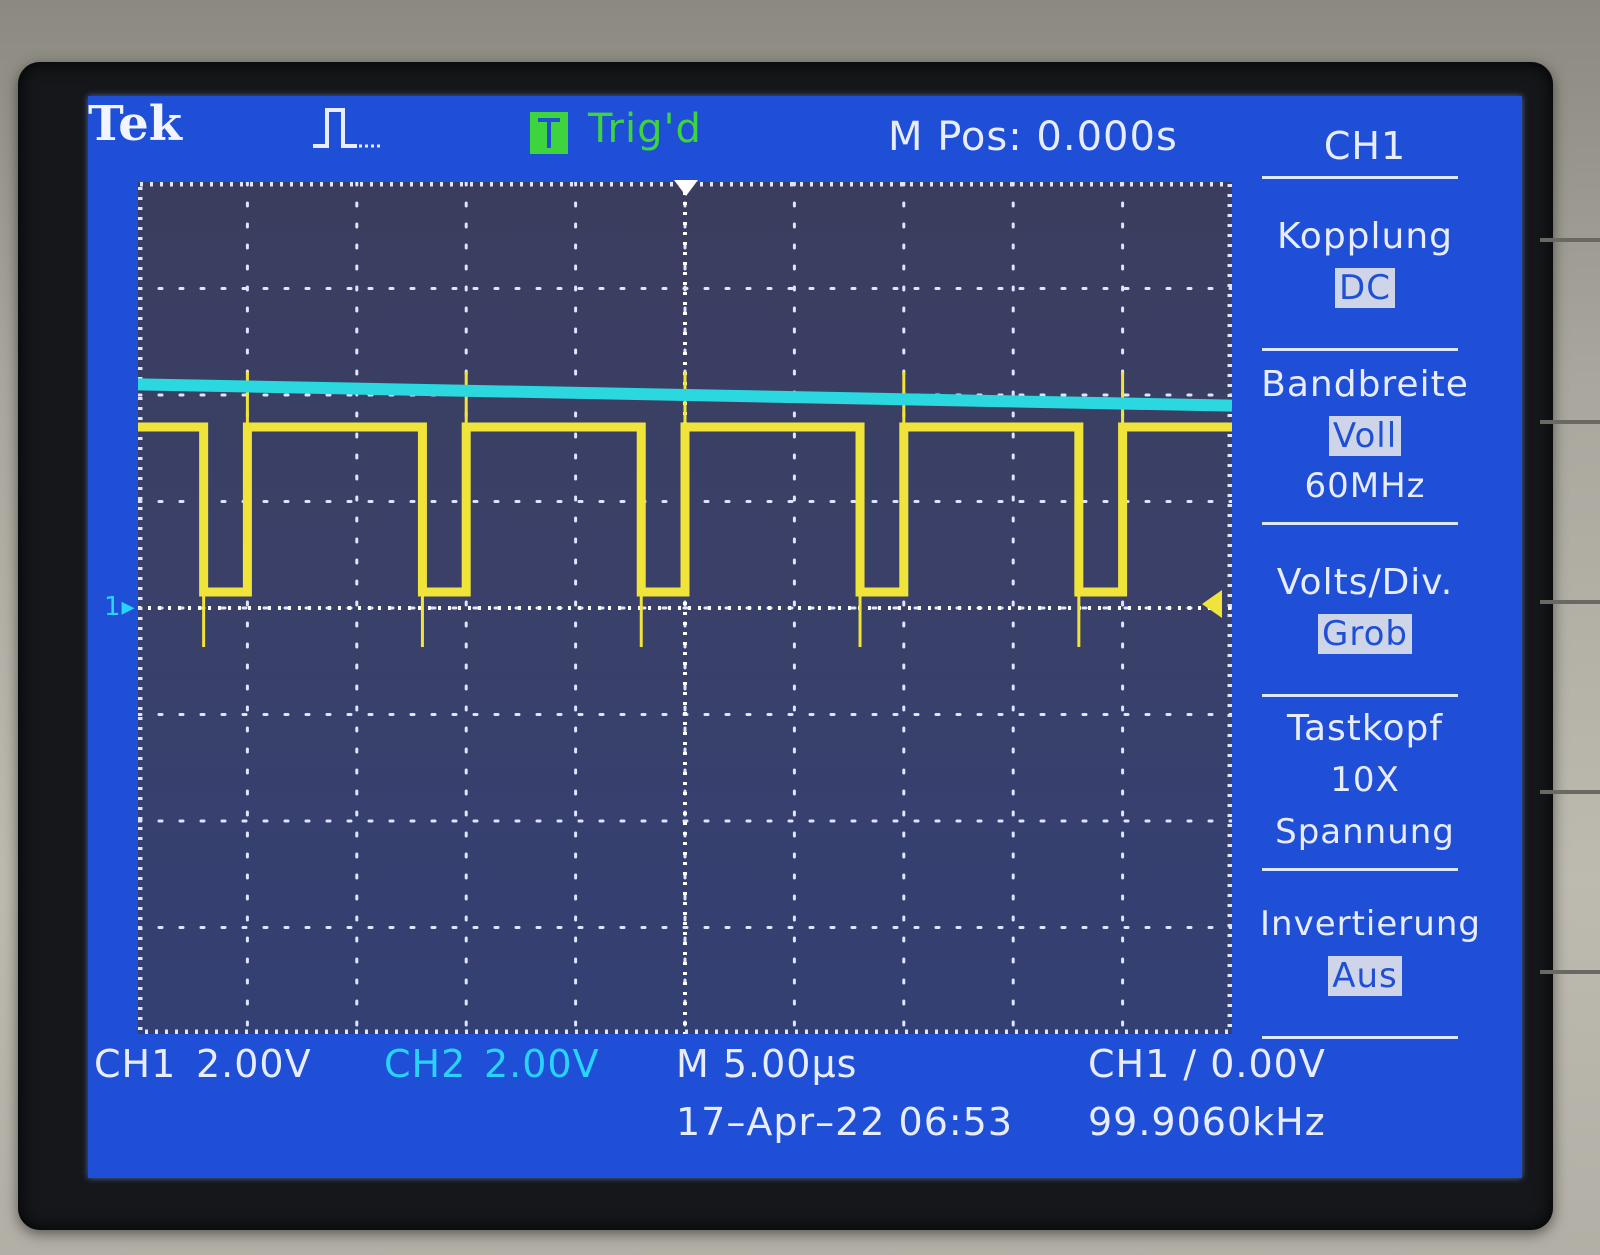 The height and width of the screenshot is (1255, 1600). Describe the element at coordinates (686, 188) in the screenshot. I see `trigger-position-marker` at that location.